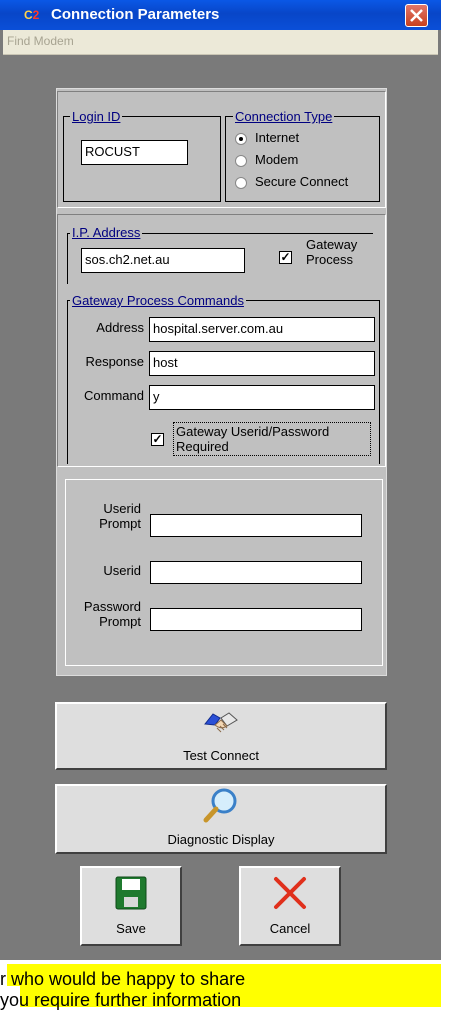 Image resolution: width=449 pixels, height=1011 pixels. I want to click on userid-field, so click(256, 572).